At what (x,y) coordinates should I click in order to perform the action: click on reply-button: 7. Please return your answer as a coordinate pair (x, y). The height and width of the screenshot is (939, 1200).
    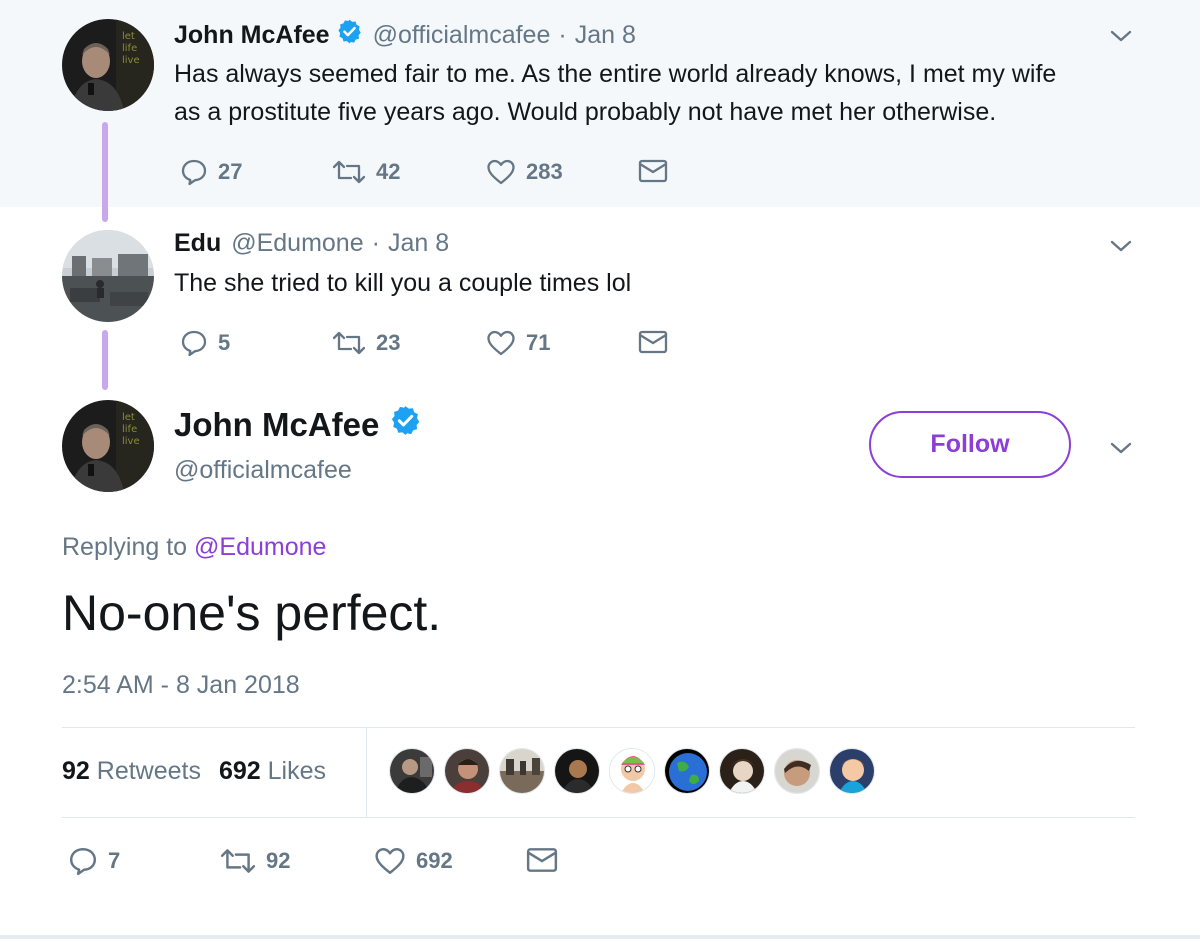
    Looking at the image, I should click on (94, 861).